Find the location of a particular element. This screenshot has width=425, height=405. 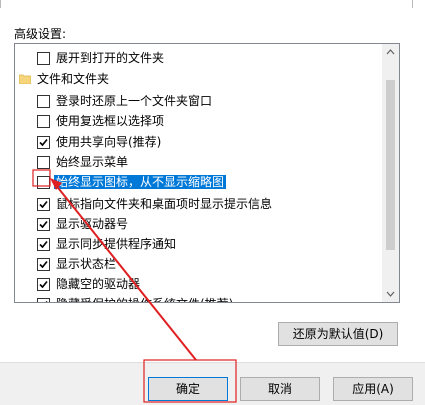

scroll-down-arrow-icon is located at coordinates (390, 293).